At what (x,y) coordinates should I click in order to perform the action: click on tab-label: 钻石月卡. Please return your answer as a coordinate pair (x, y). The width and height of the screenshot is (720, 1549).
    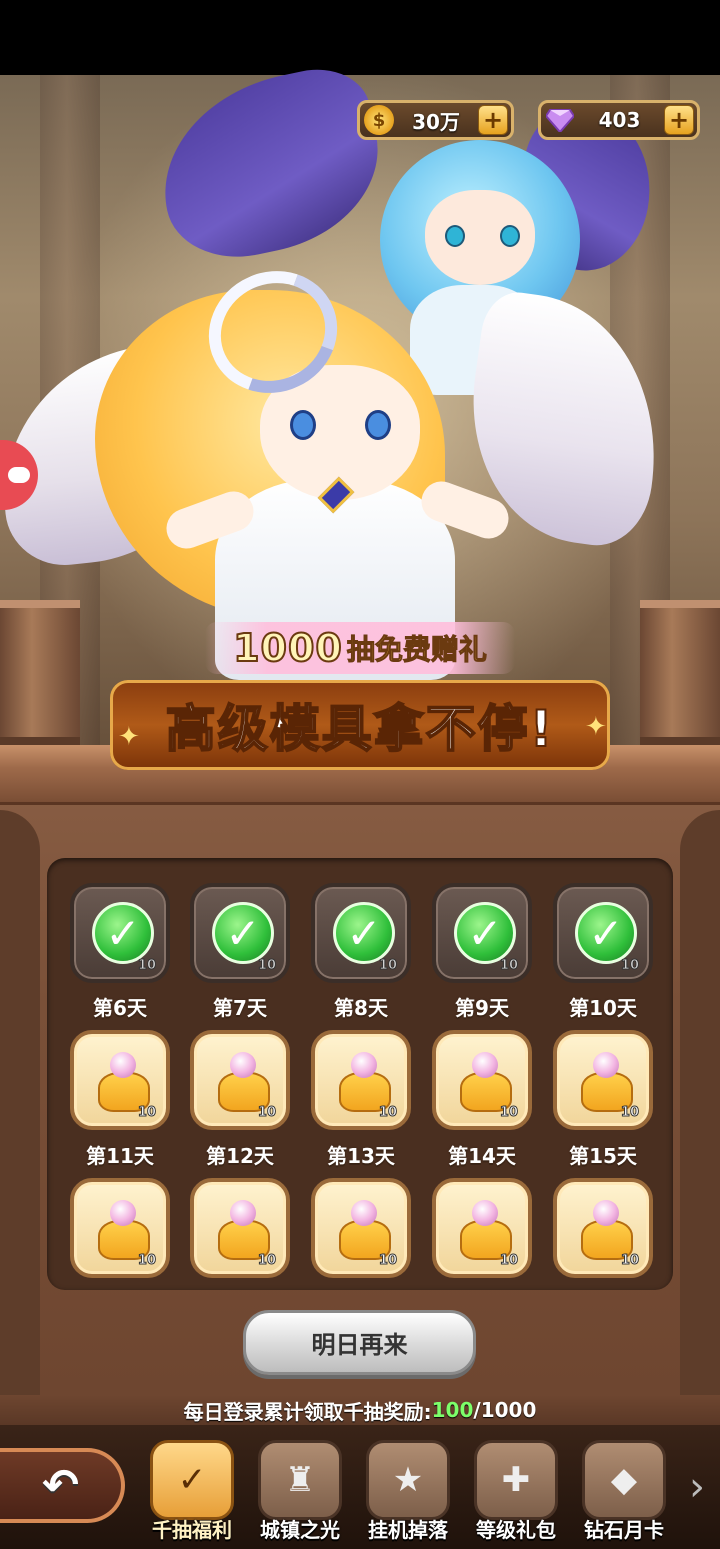
    Looking at the image, I should click on (624, 1530).